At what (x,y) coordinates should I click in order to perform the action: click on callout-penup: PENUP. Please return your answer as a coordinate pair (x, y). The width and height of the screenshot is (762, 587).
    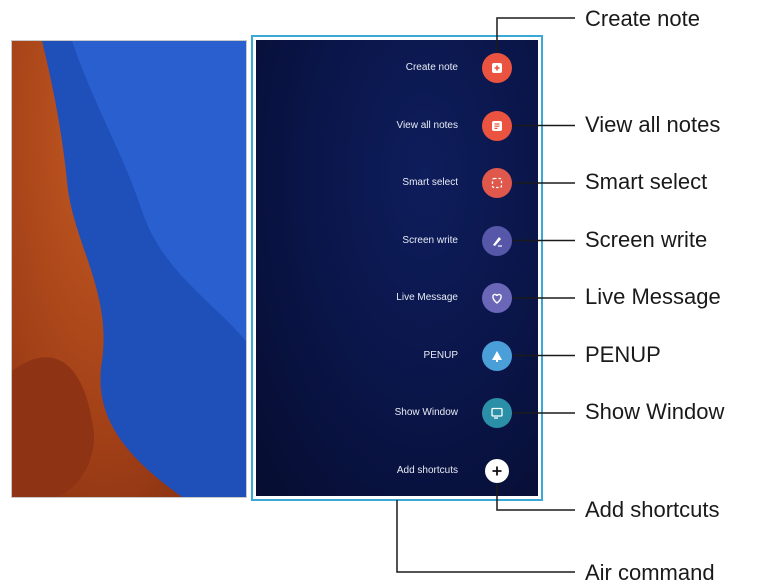
    Looking at the image, I should click on (623, 354).